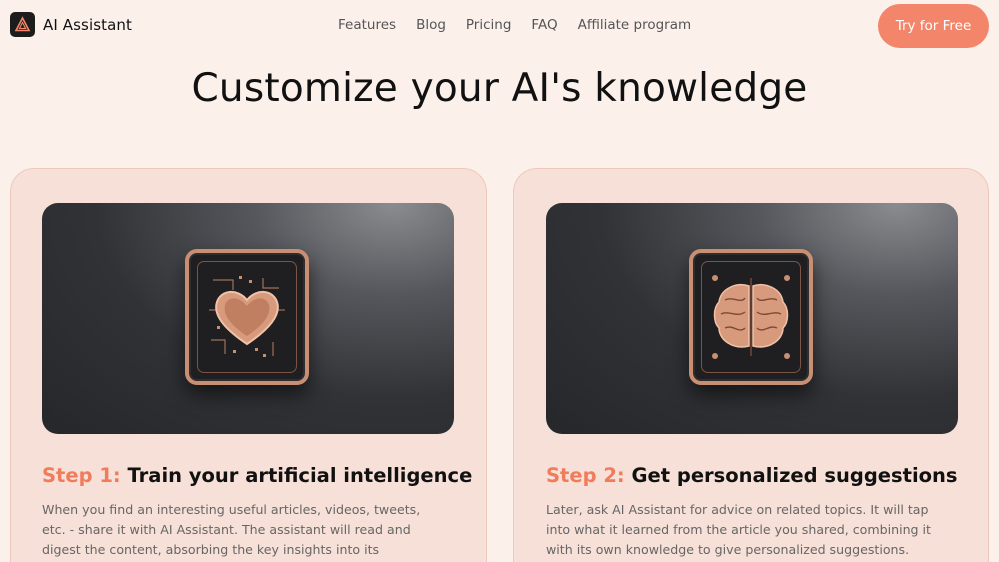  Describe the element at coordinates (22, 24) in the screenshot. I see `triangle-logo-icon` at that location.